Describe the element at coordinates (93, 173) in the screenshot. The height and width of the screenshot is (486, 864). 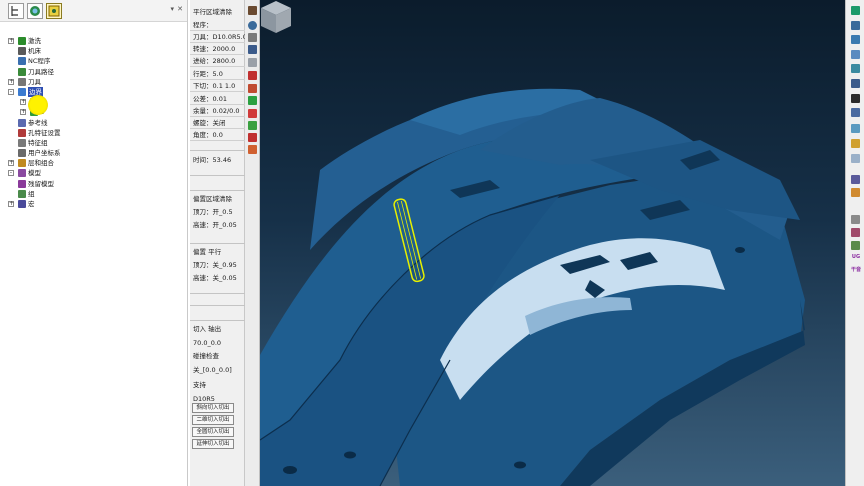
I see `tree-item: - 模型` at that location.